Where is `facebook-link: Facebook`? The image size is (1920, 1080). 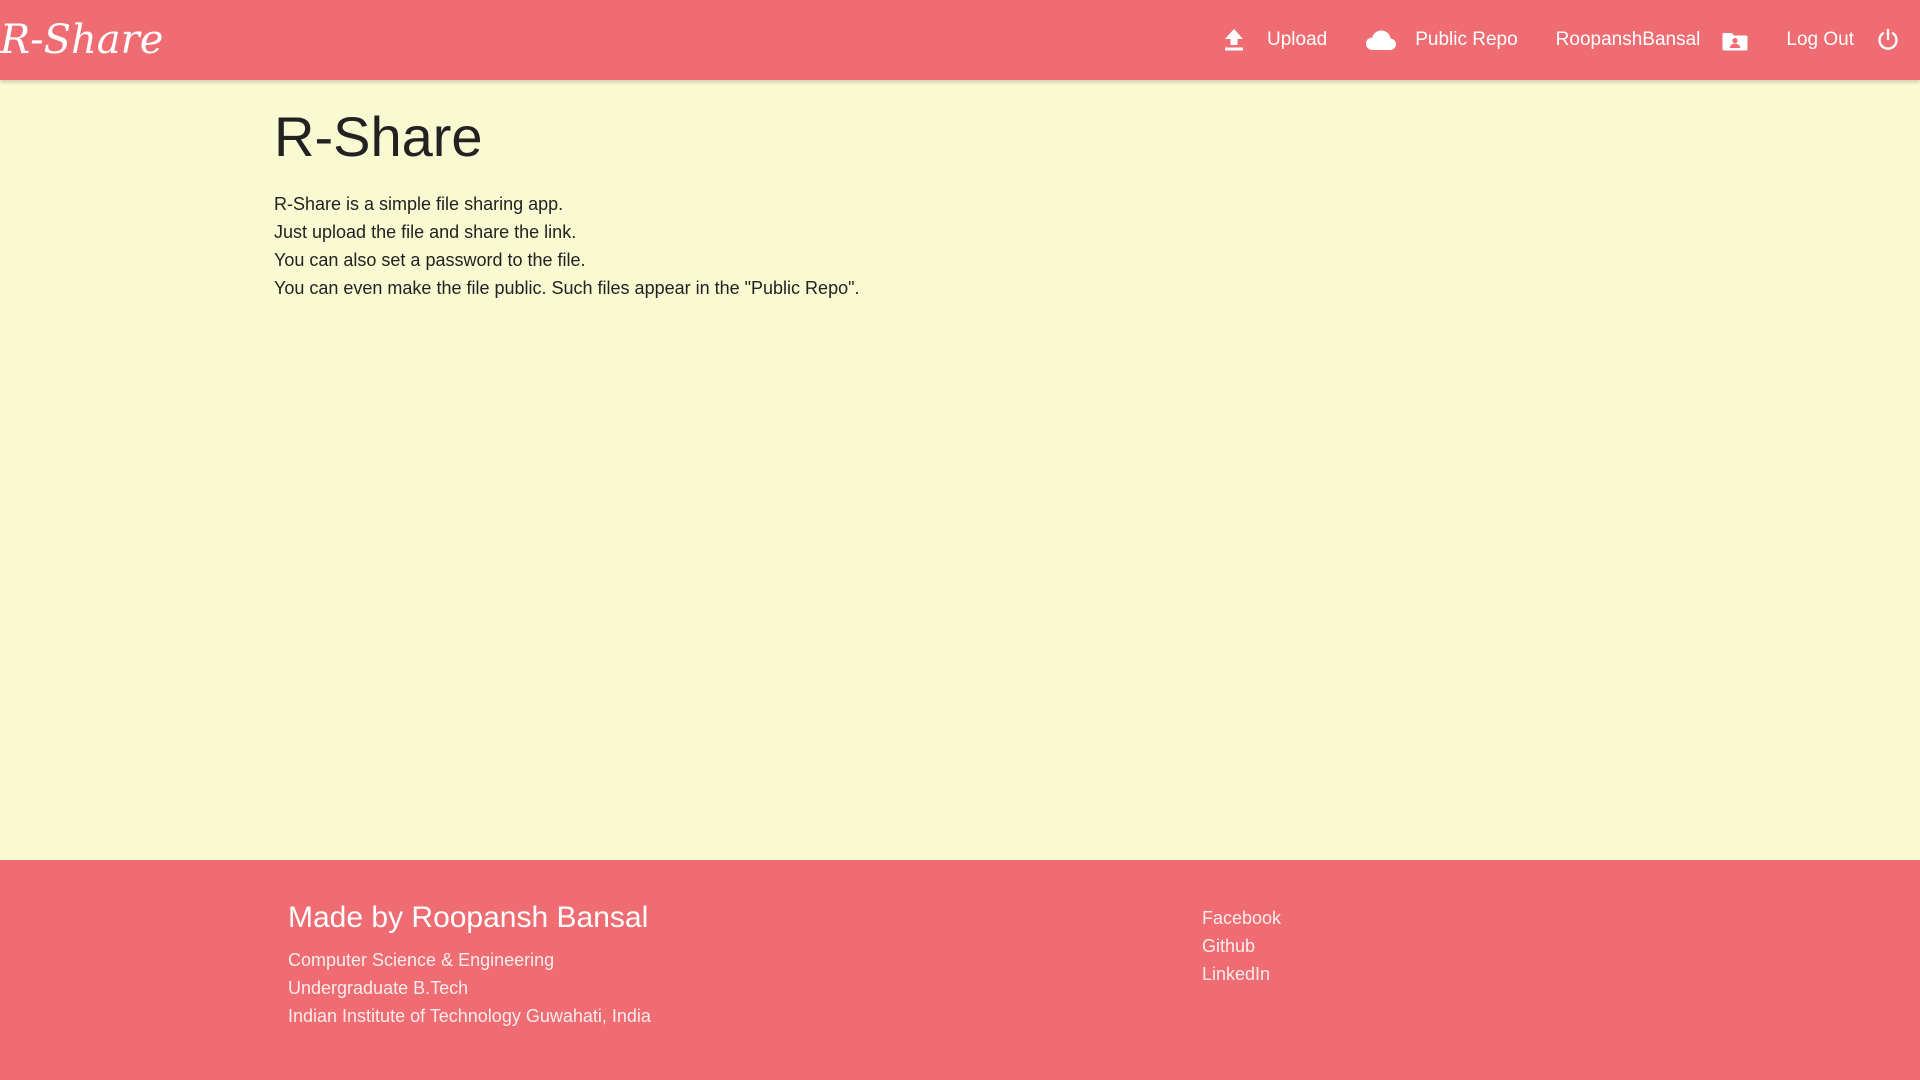 facebook-link: Facebook is located at coordinates (1241, 918).